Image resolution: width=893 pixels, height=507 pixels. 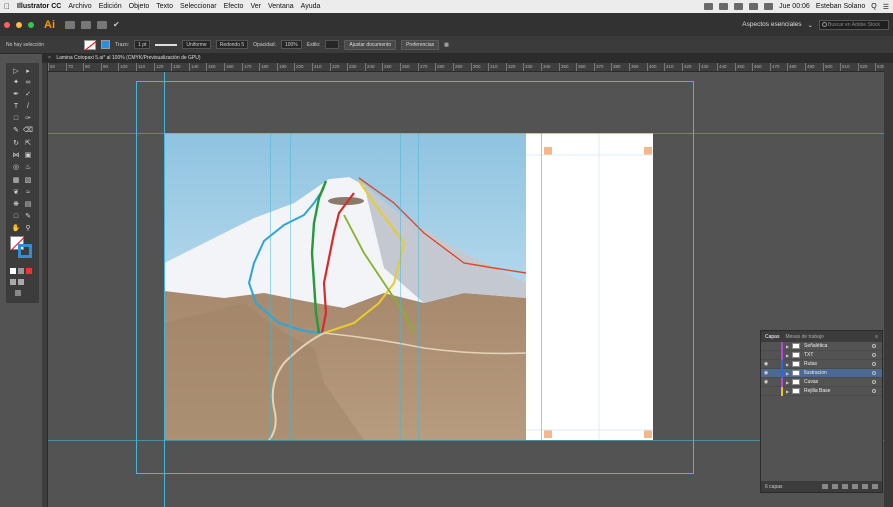 What do you see at coordinates (7, 24) in the screenshot?
I see `close-icon` at bounding box center [7, 24].